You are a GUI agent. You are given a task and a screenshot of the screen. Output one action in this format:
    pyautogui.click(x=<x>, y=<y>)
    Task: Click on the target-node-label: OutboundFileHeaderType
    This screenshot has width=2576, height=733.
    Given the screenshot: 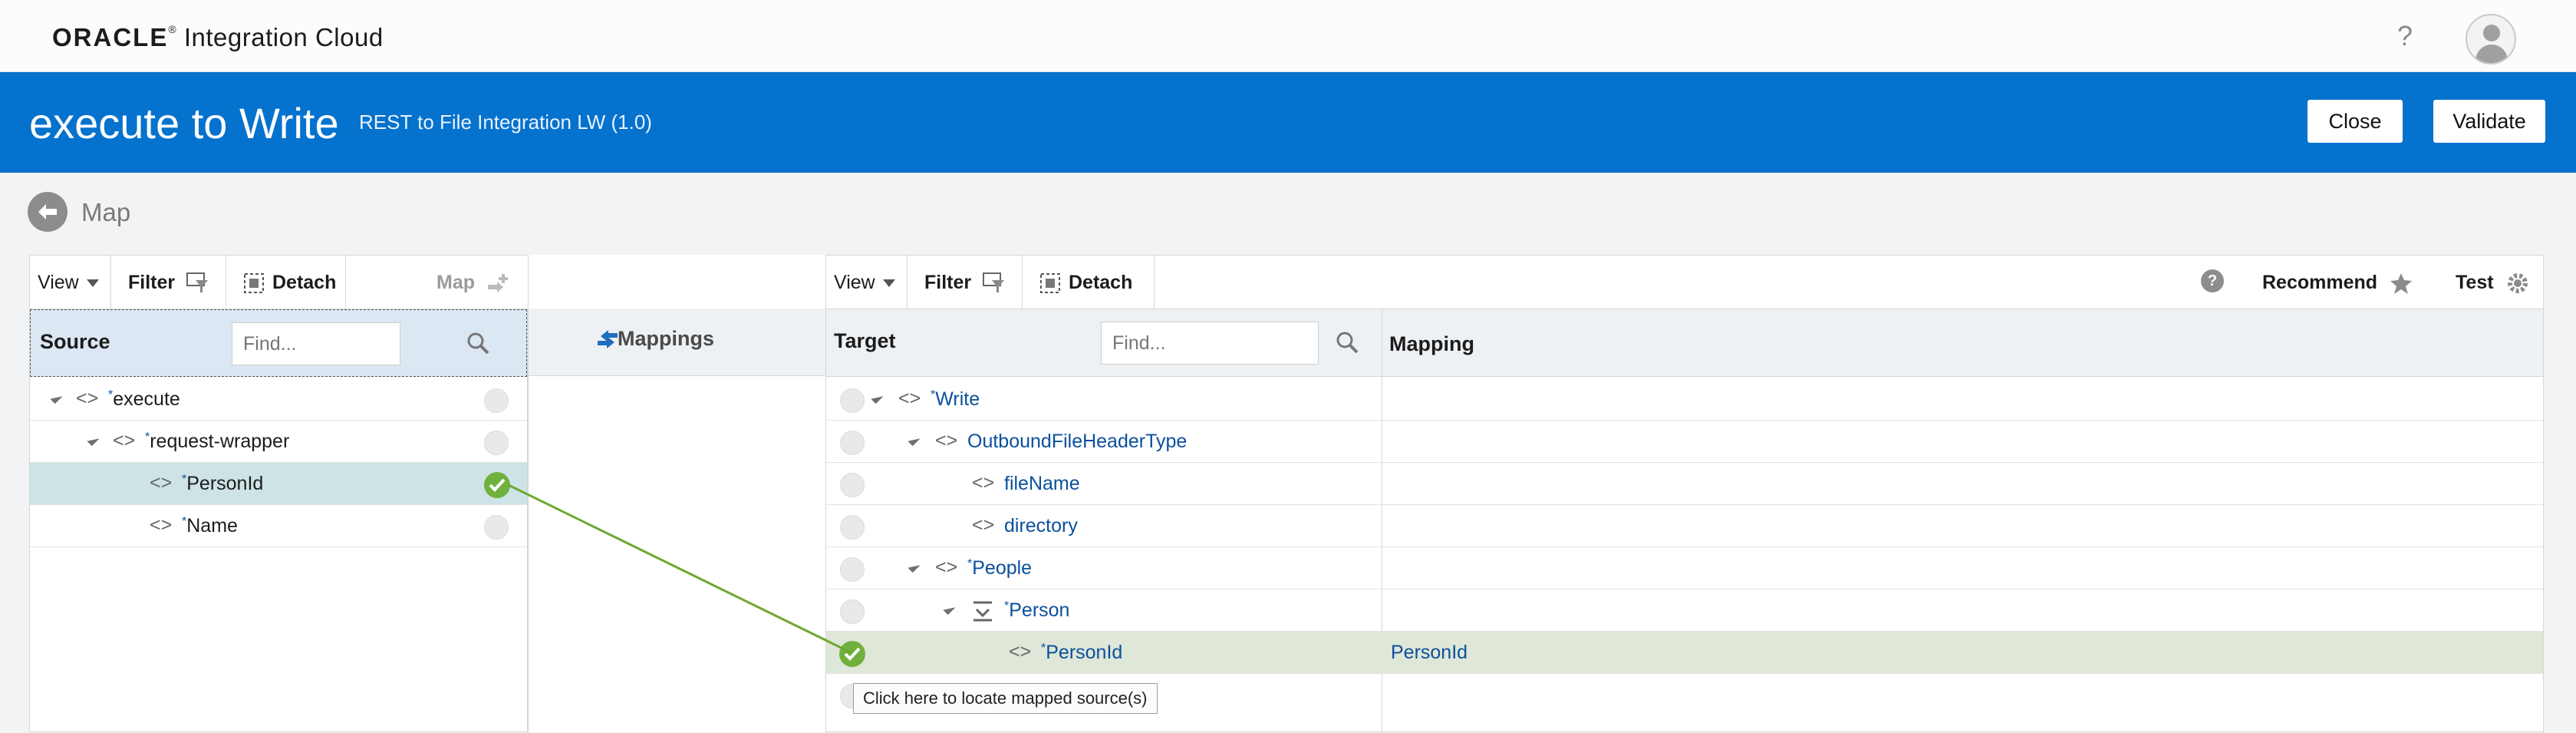 What is the action you would take?
    pyautogui.click(x=1077, y=441)
    